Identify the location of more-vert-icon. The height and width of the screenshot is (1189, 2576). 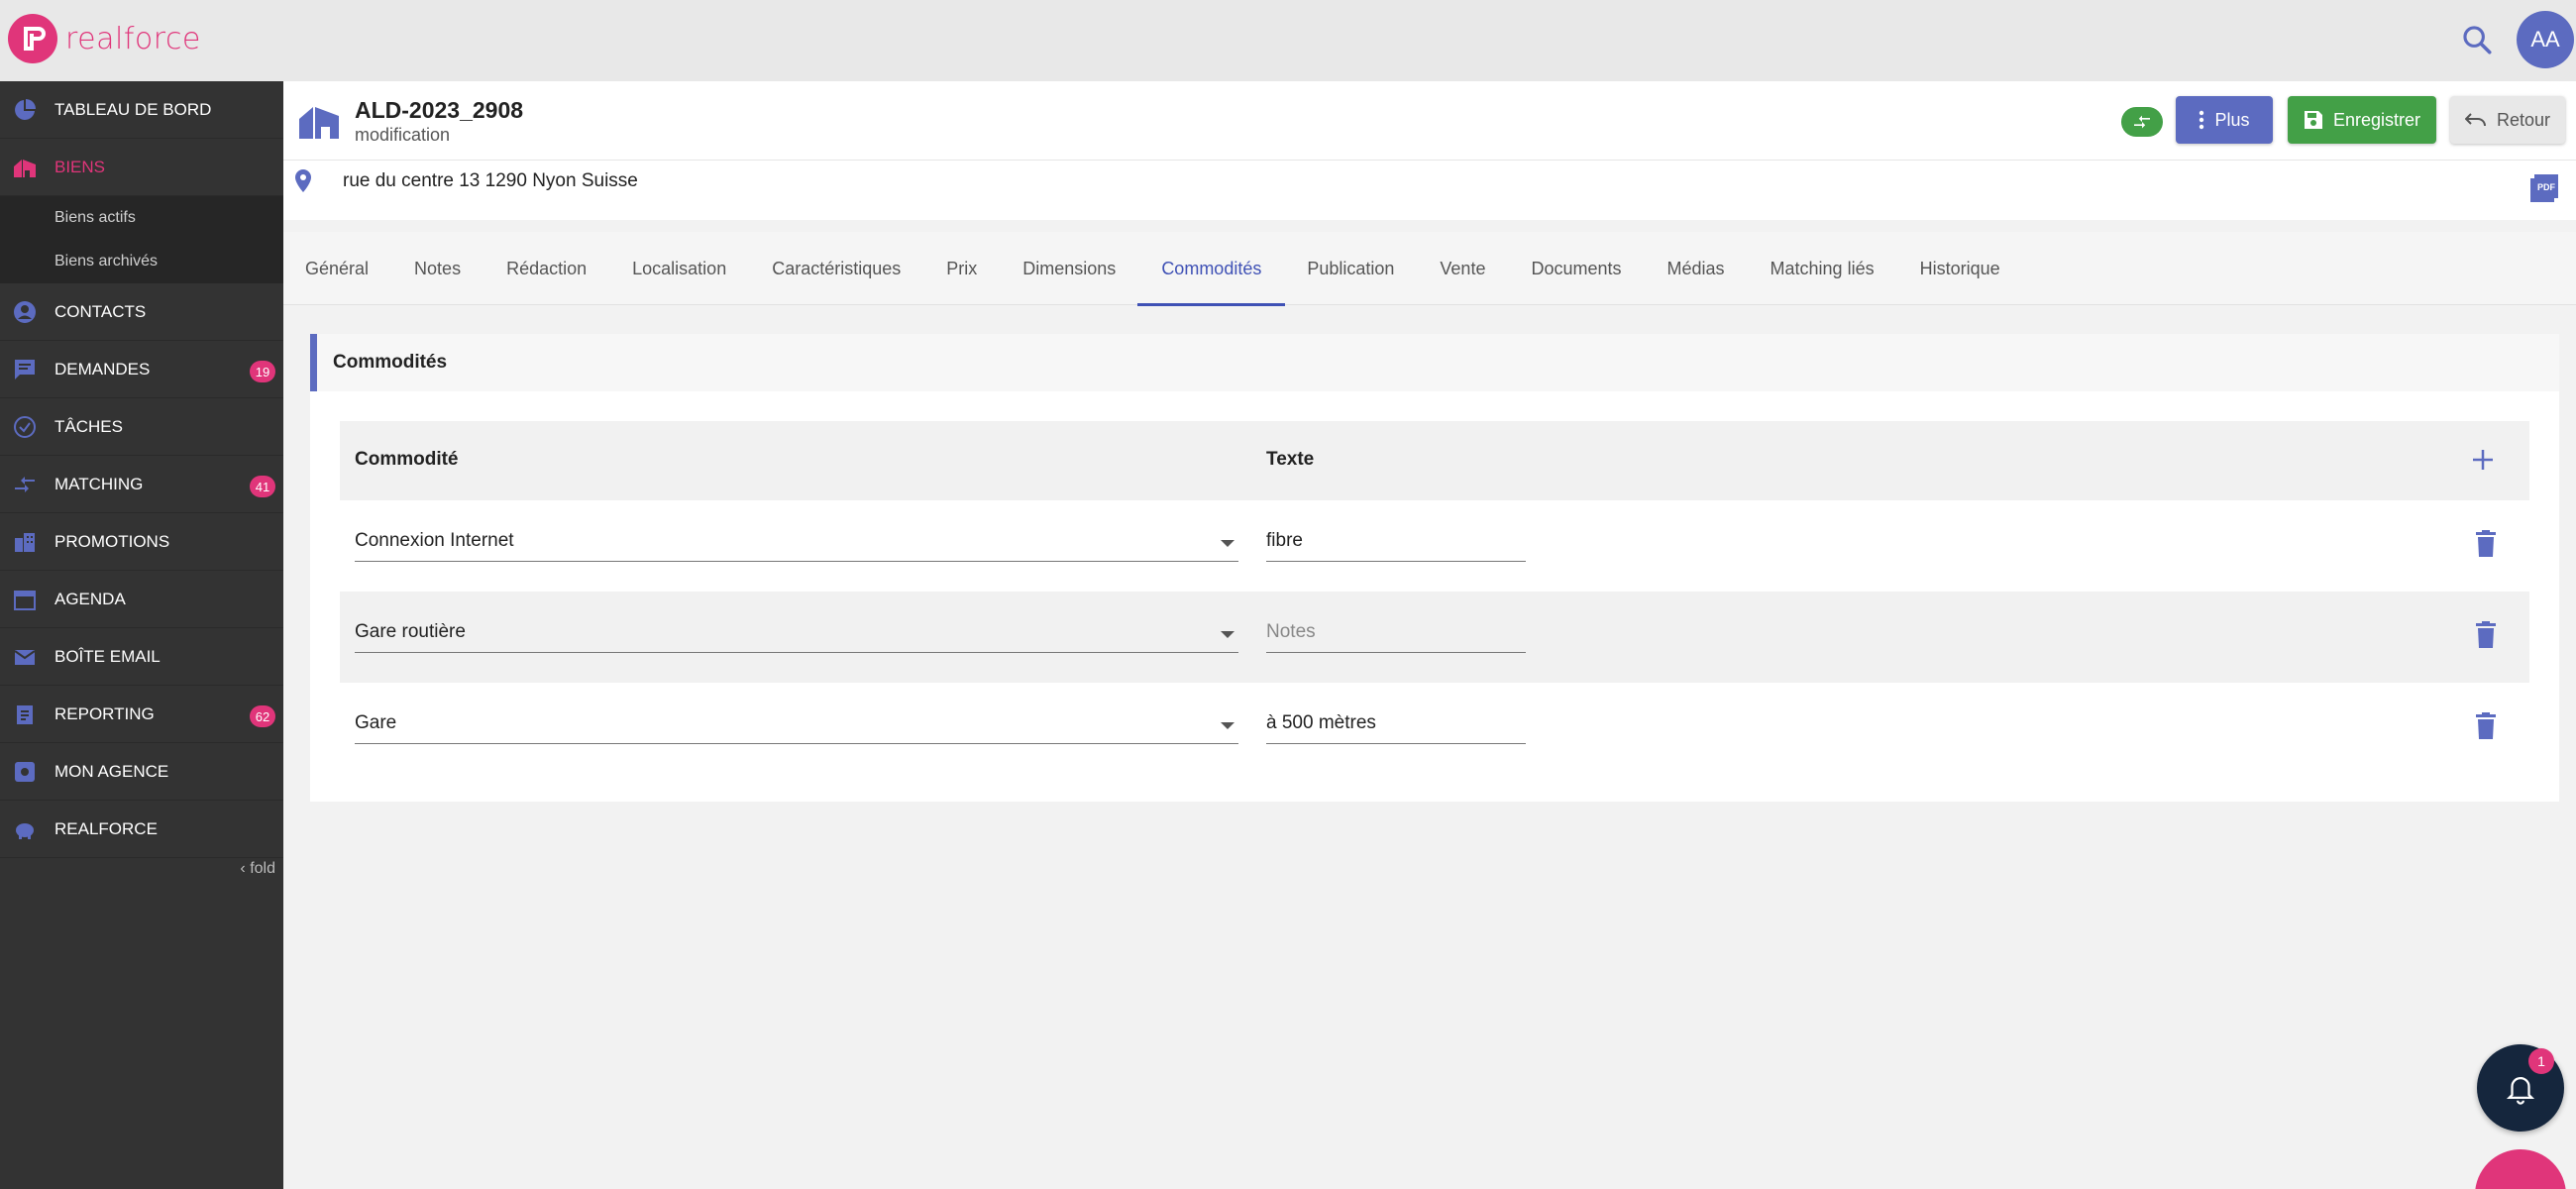
(2201, 120).